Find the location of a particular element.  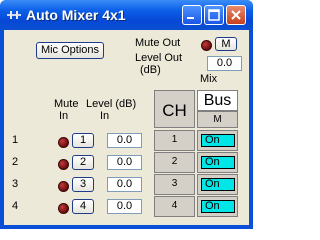

ch-cell: 1 is located at coordinates (174, 140).